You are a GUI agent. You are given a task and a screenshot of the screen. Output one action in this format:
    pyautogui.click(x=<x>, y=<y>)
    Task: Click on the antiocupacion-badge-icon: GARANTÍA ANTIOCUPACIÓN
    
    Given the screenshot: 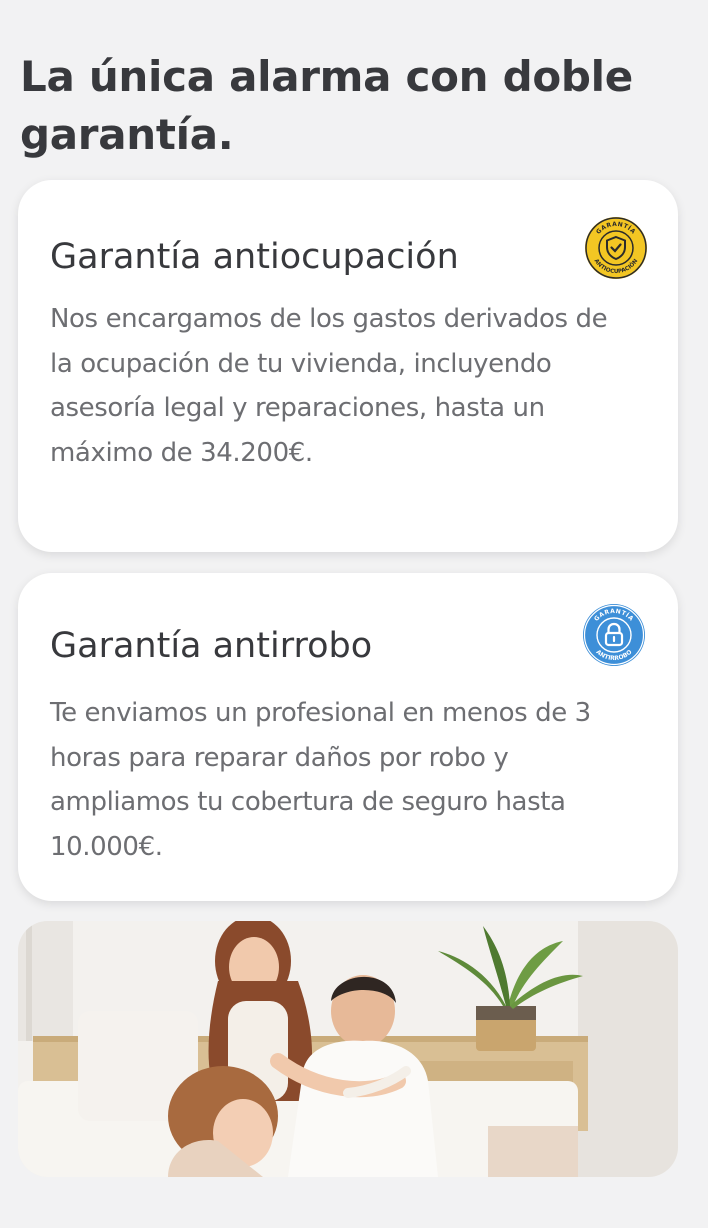 What is the action you would take?
    pyautogui.click(x=616, y=248)
    